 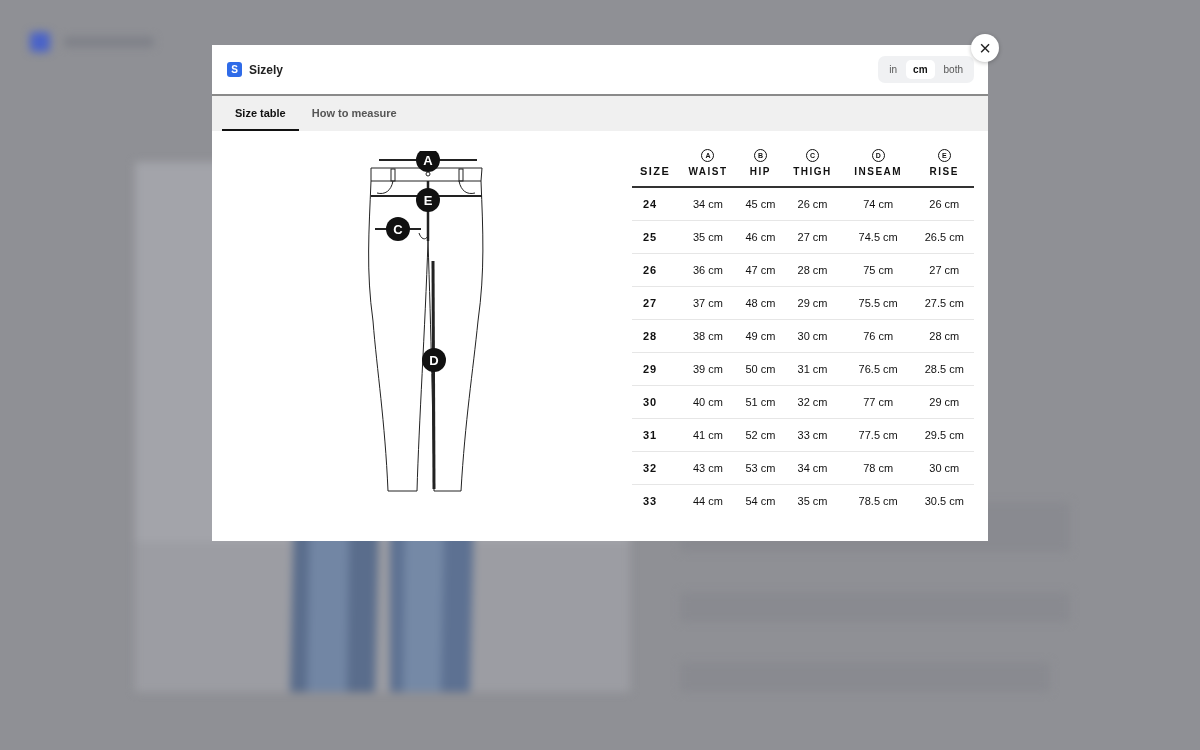 I want to click on table-cell: 52 cm, so click(x=760, y=435).